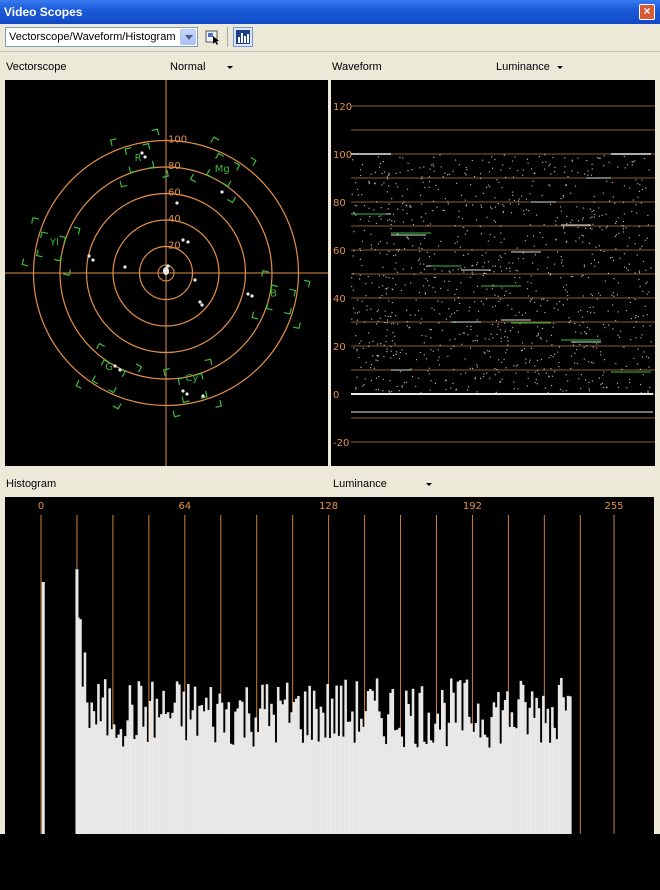 This screenshot has width=660, height=890. What do you see at coordinates (523, 67) in the screenshot?
I see `waveform-mode-dropdown: Luminance` at bounding box center [523, 67].